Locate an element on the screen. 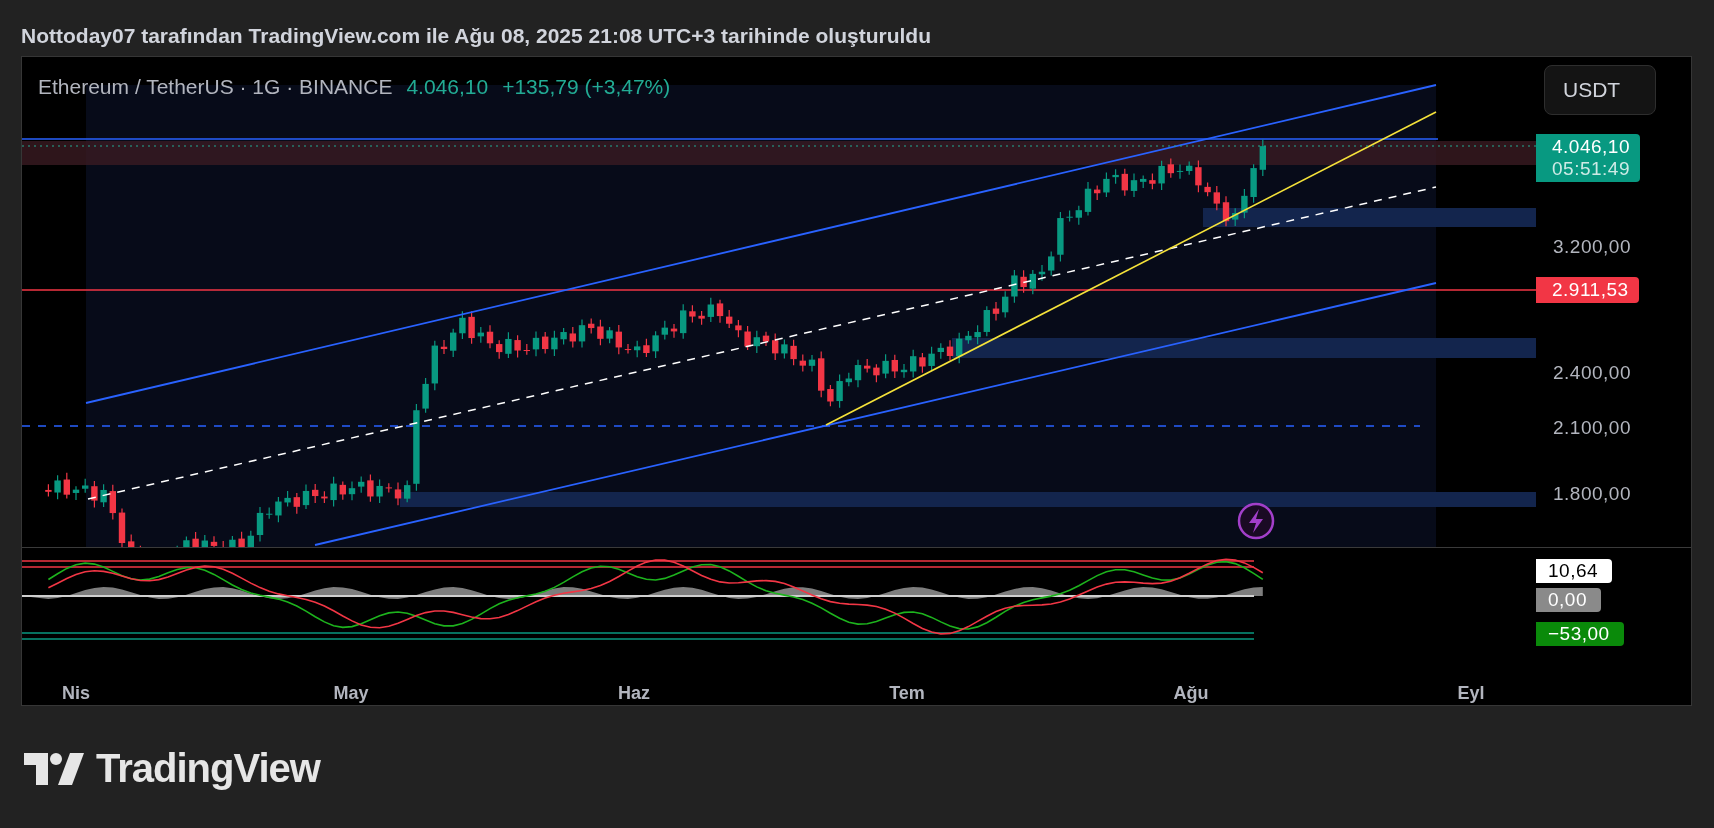  price-badge: 2.911,53 is located at coordinates (1587, 290).